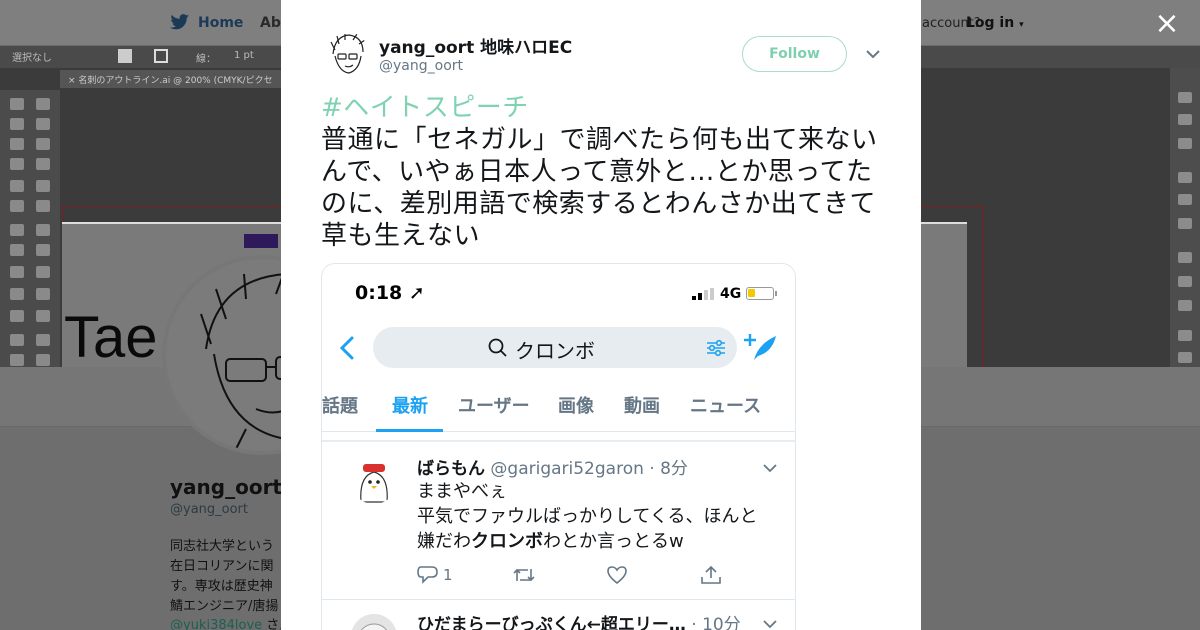 The height and width of the screenshot is (630, 1200). What do you see at coordinates (569, 576) in the screenshot?
I see `tweet-actions: 1` at bounding box center [569, 576].